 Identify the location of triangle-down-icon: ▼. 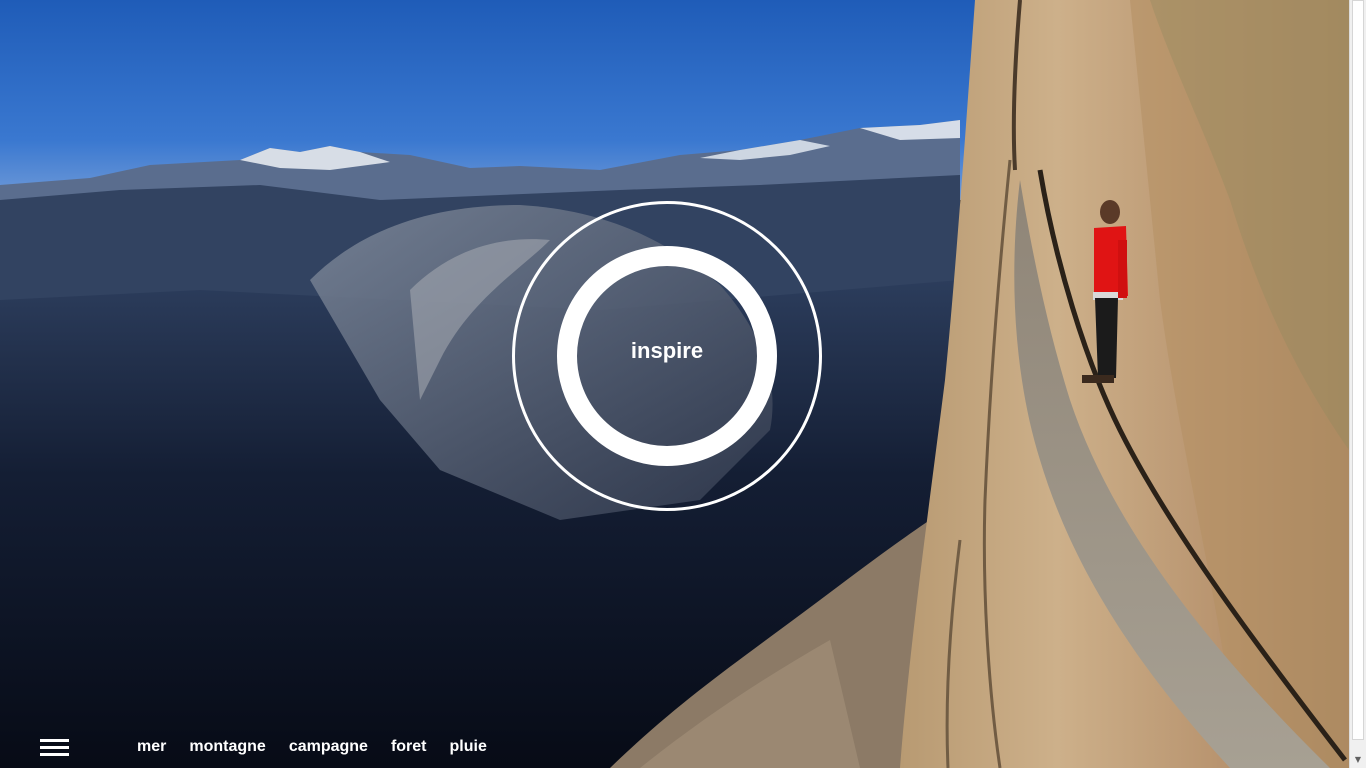
(1358, 760).